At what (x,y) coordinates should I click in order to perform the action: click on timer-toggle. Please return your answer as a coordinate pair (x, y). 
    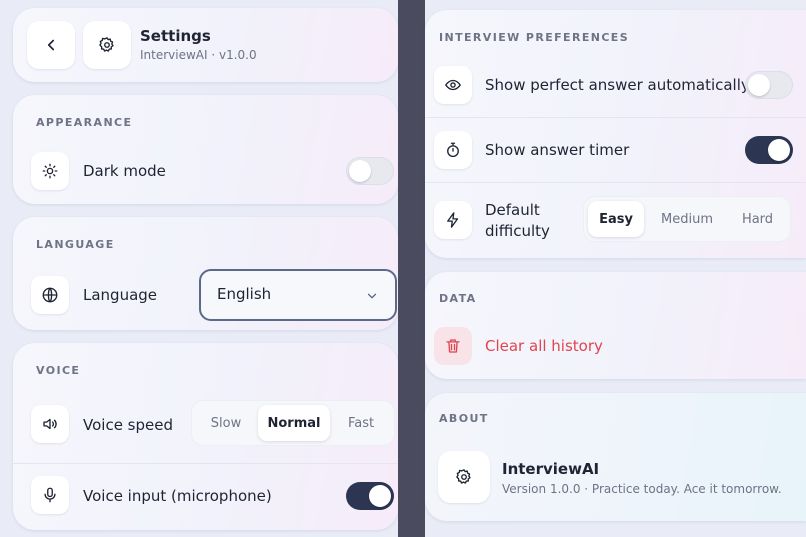
    Looking at the image, I should click on (769, 150).